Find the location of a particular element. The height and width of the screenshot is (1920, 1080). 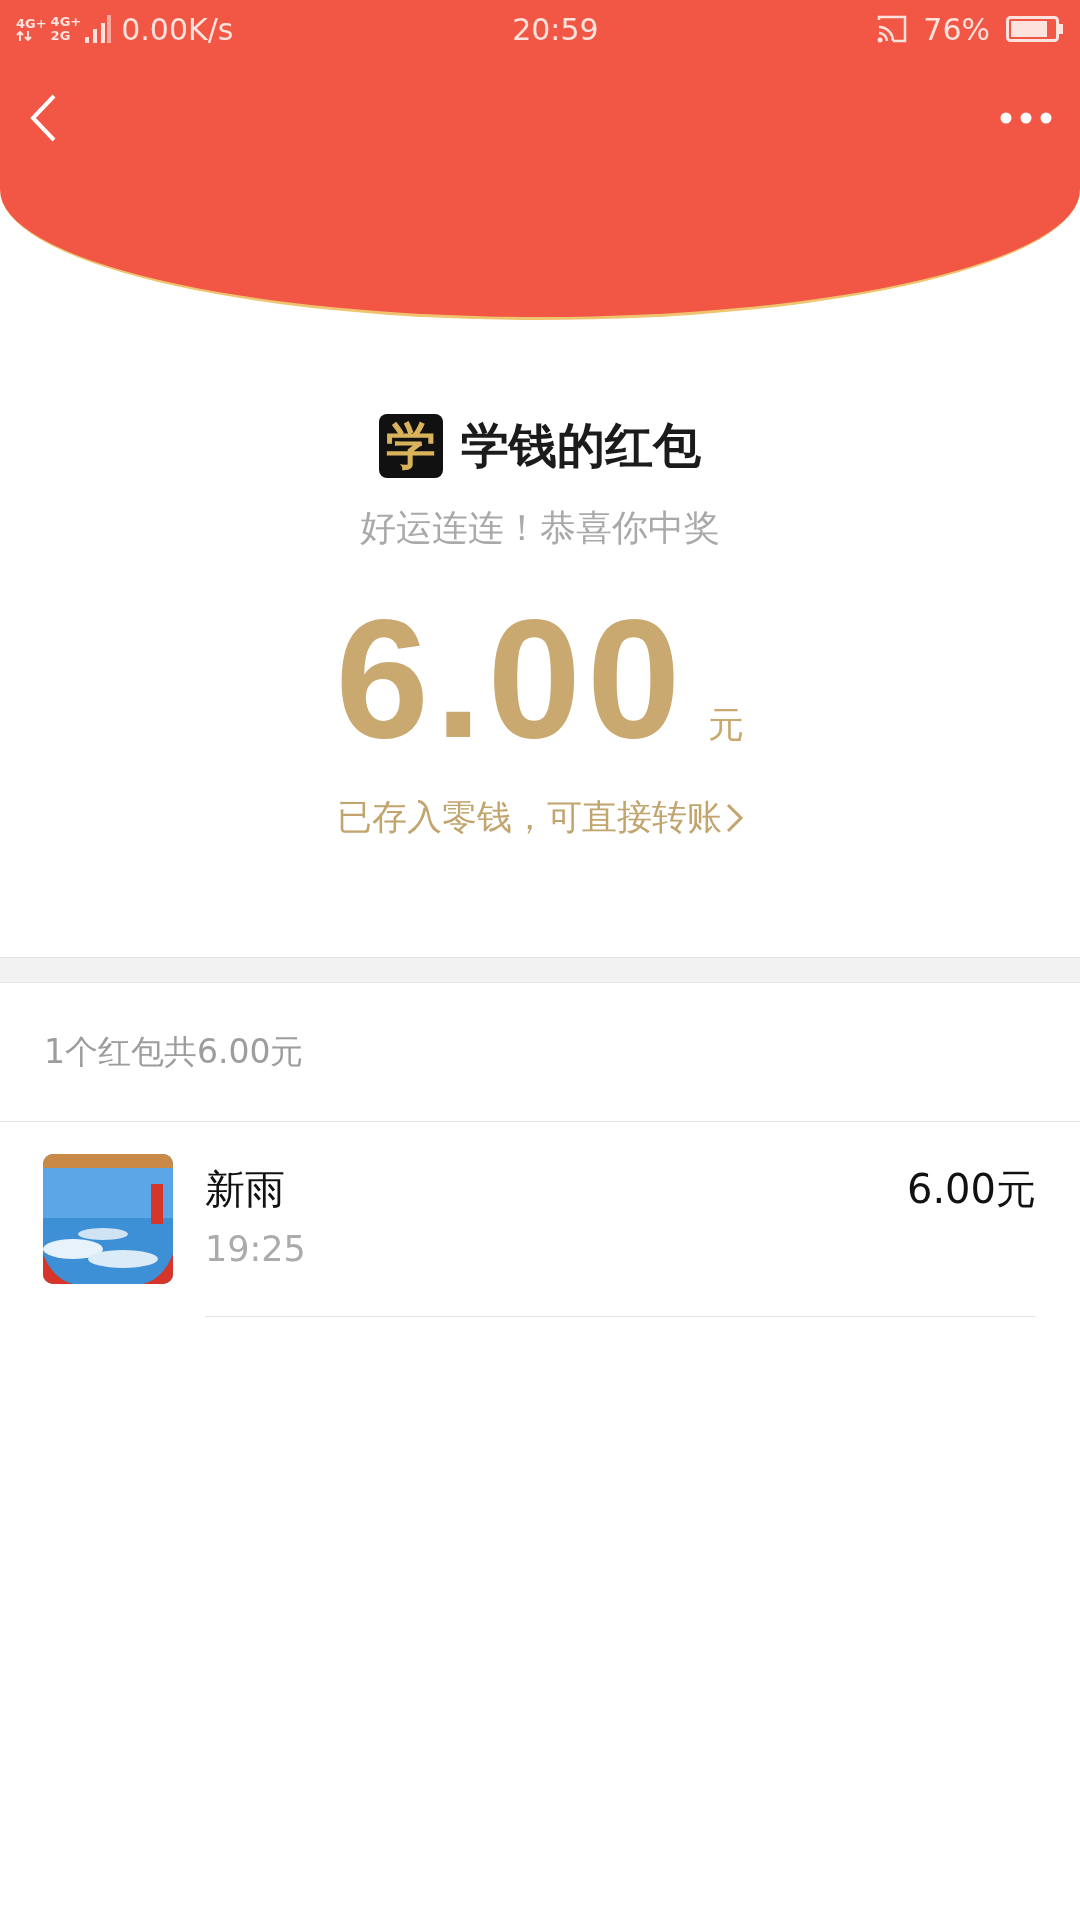

clock: 20:59 is located at coordinates (555, 29).